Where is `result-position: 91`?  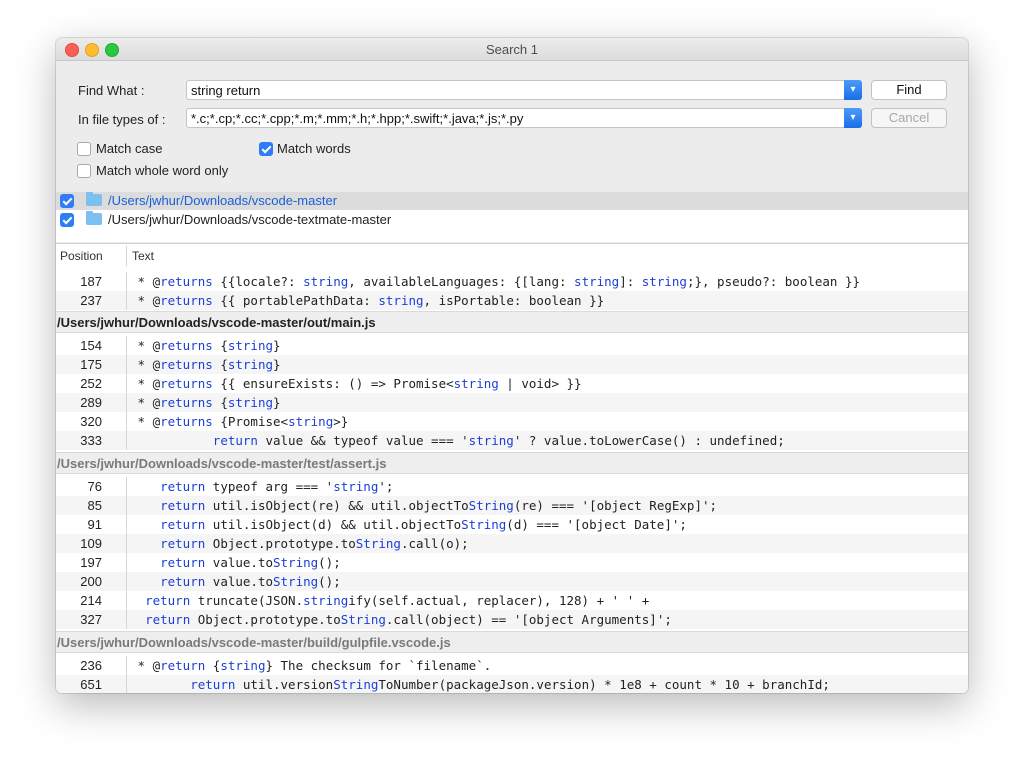 result-position: 91 is located at coordinates (94, 524).